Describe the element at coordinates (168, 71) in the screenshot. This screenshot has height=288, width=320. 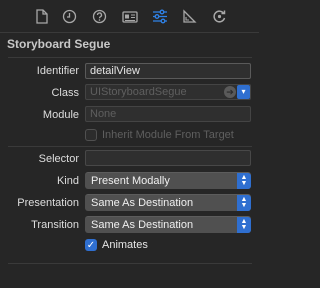
I see `identifier-field: detailView` at that location.